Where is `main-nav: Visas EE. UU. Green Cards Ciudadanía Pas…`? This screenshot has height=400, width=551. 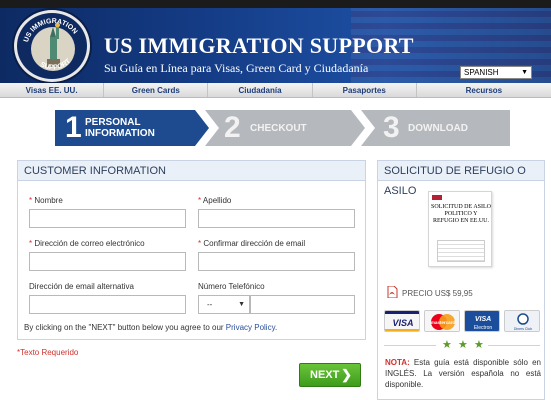 main-nav: Visas EE. UU. Green Cards Ciudadanía Pas… is located at coordinates (275, 90).